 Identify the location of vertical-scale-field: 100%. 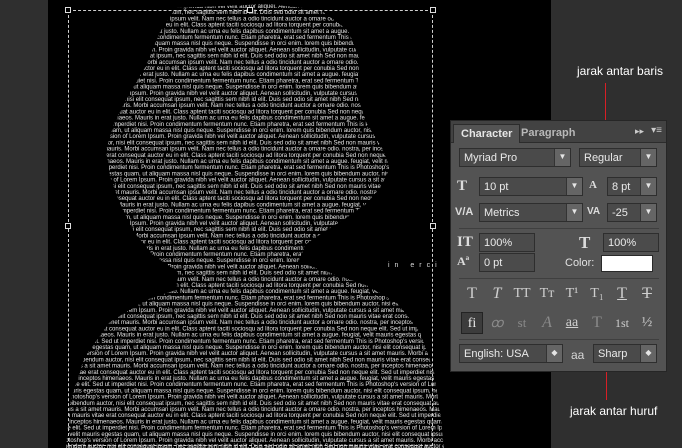
(507, 242).